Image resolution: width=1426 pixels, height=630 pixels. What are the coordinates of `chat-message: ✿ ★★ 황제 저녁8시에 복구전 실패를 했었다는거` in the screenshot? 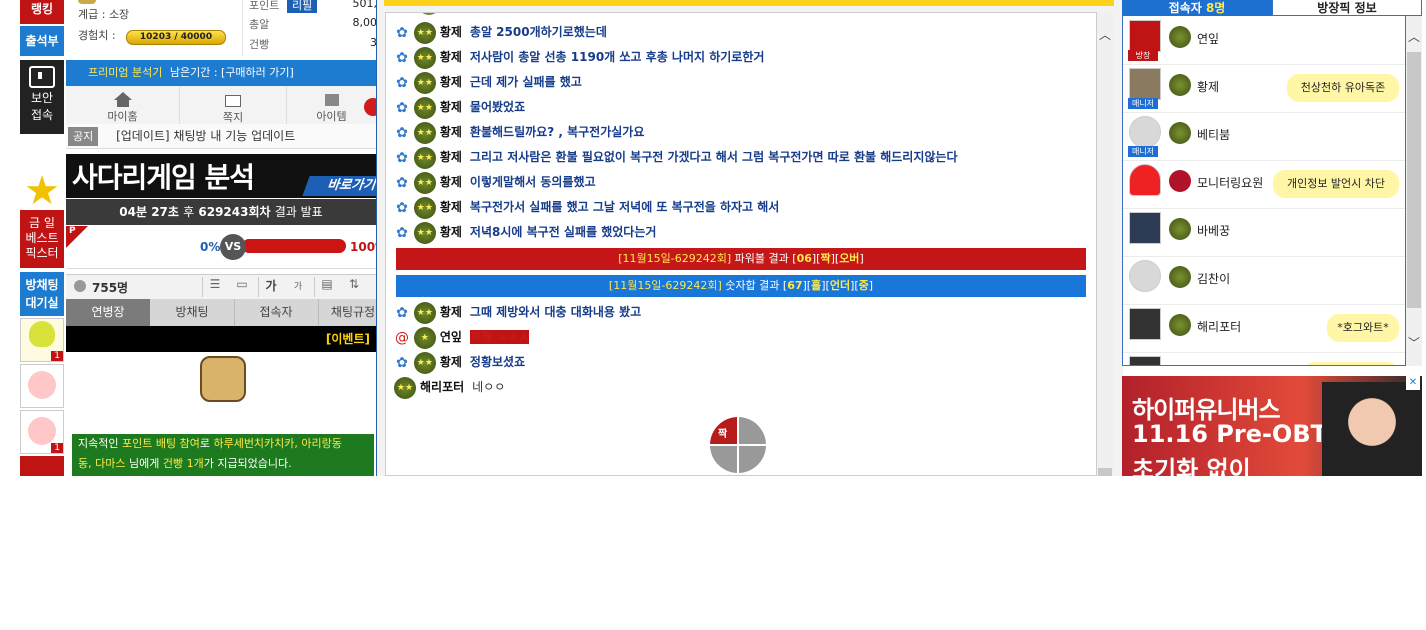 It's located at (525, 232).